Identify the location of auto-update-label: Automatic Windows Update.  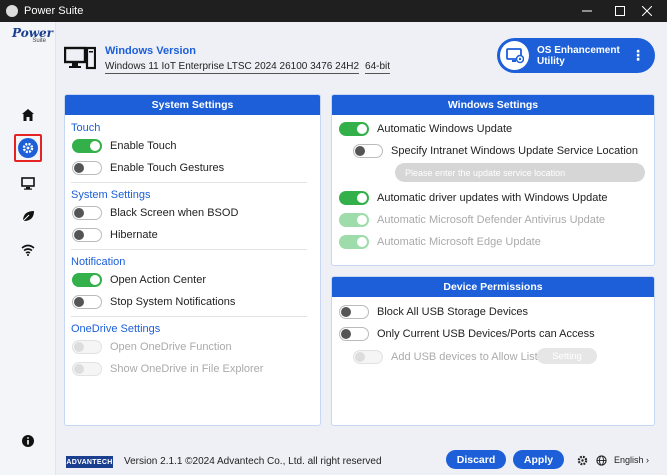
(445, 129).